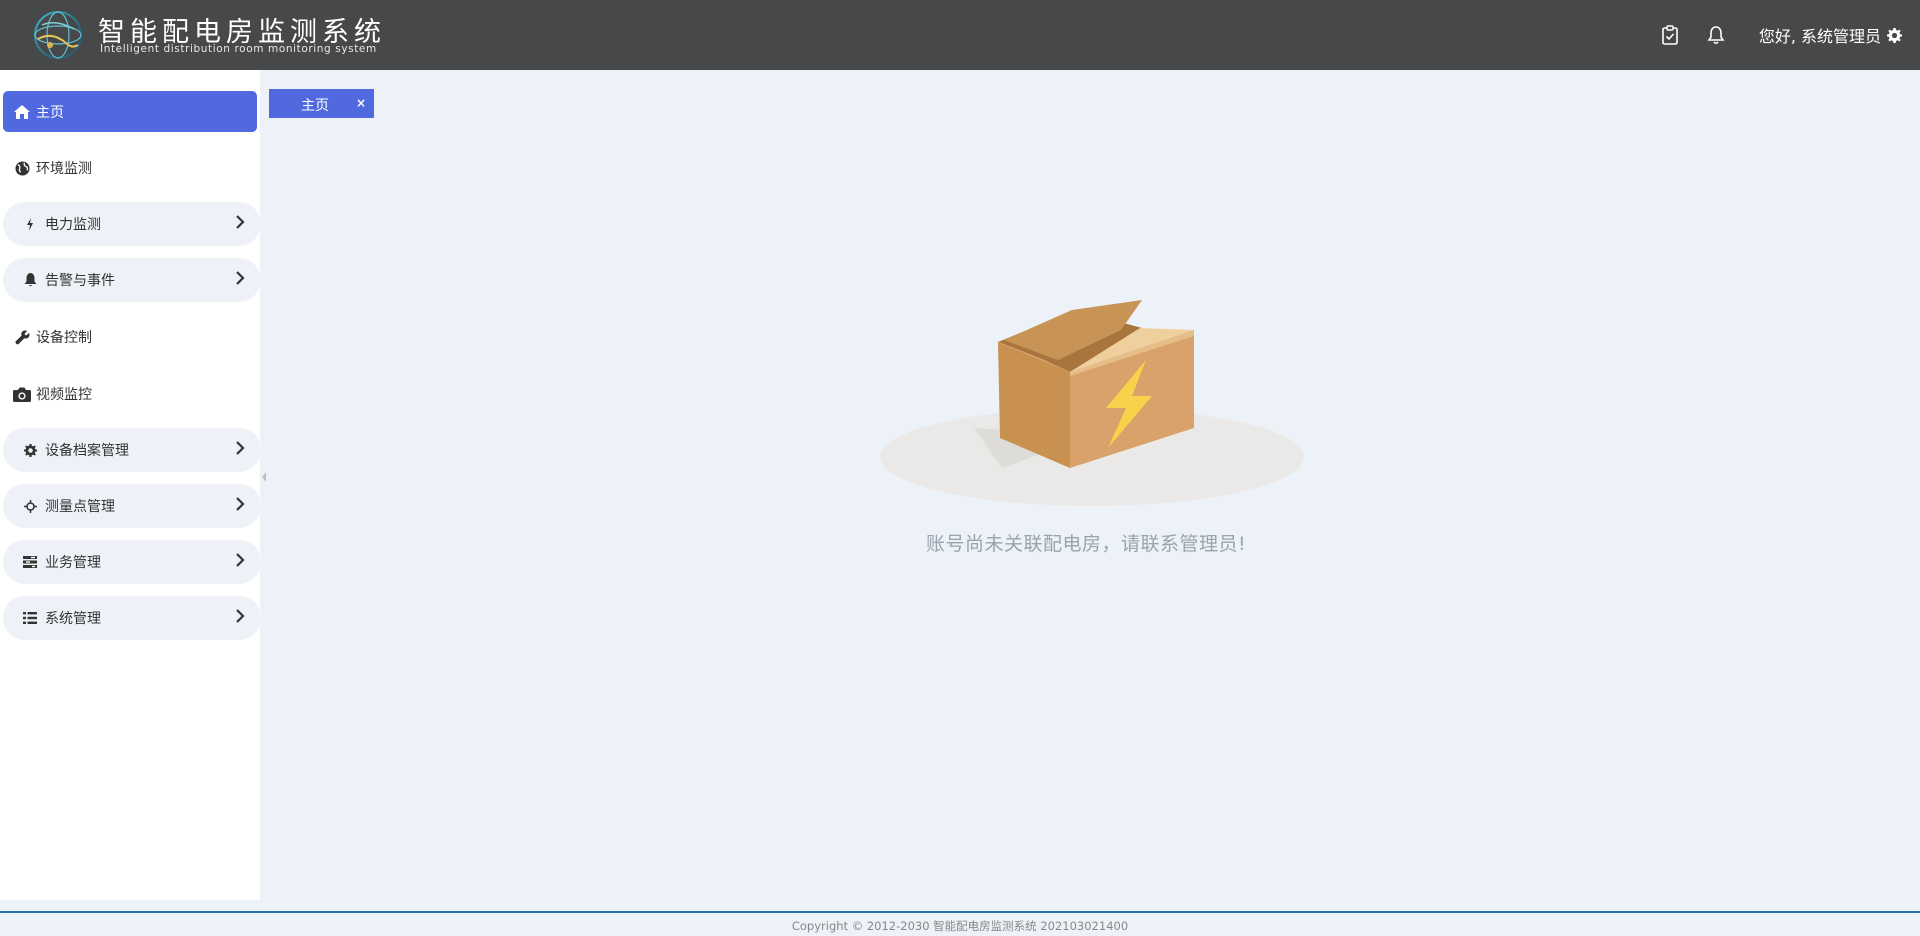 The image size is (1920, 936). What do you see at coordinates (361, 103) in the screenshot?
I see `tab-close-icon: ×` at bounding box center [361, 103].